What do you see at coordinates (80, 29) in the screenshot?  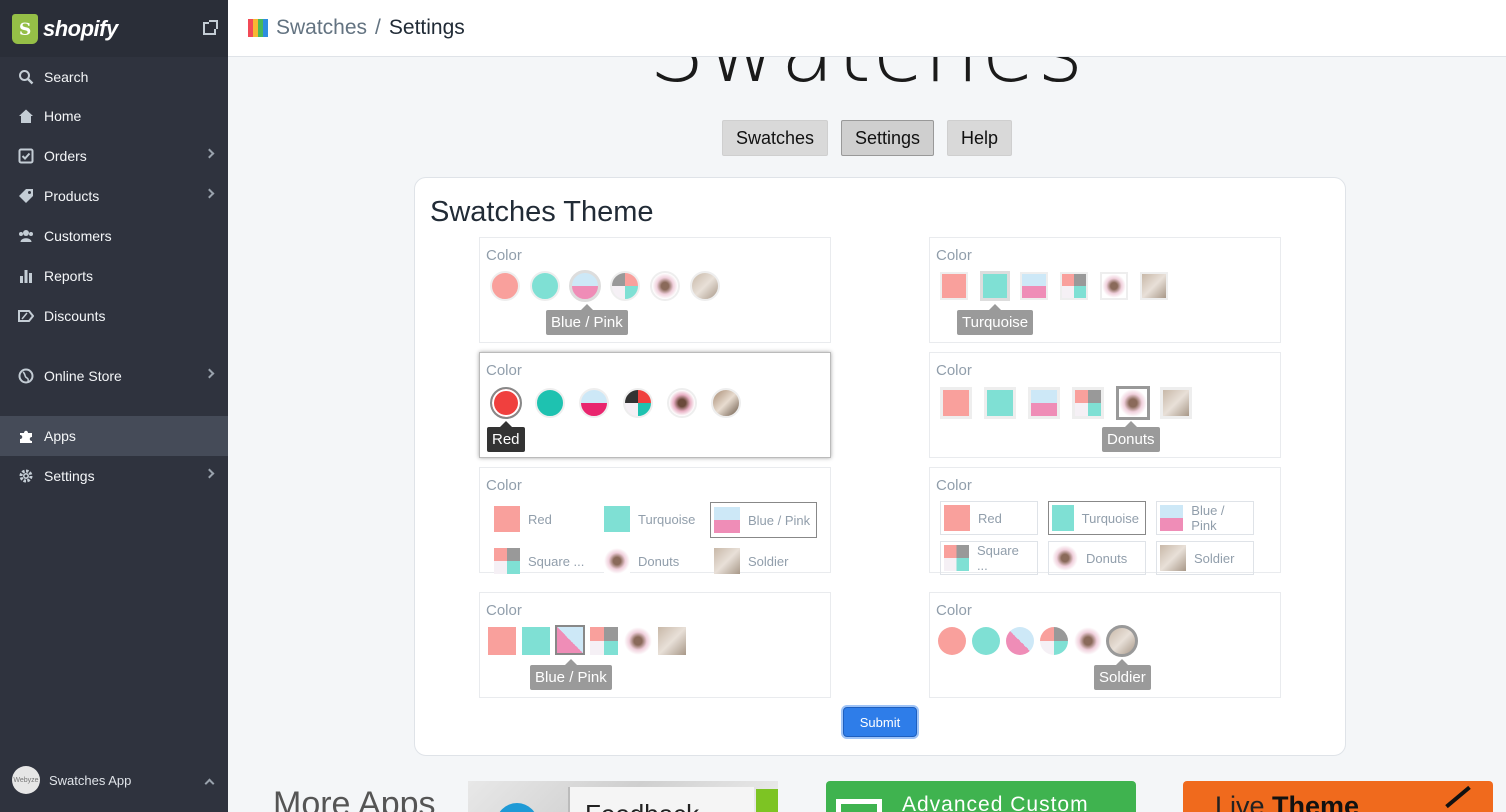 I see `brand-name: shopify` at bounding box center [80, 29].